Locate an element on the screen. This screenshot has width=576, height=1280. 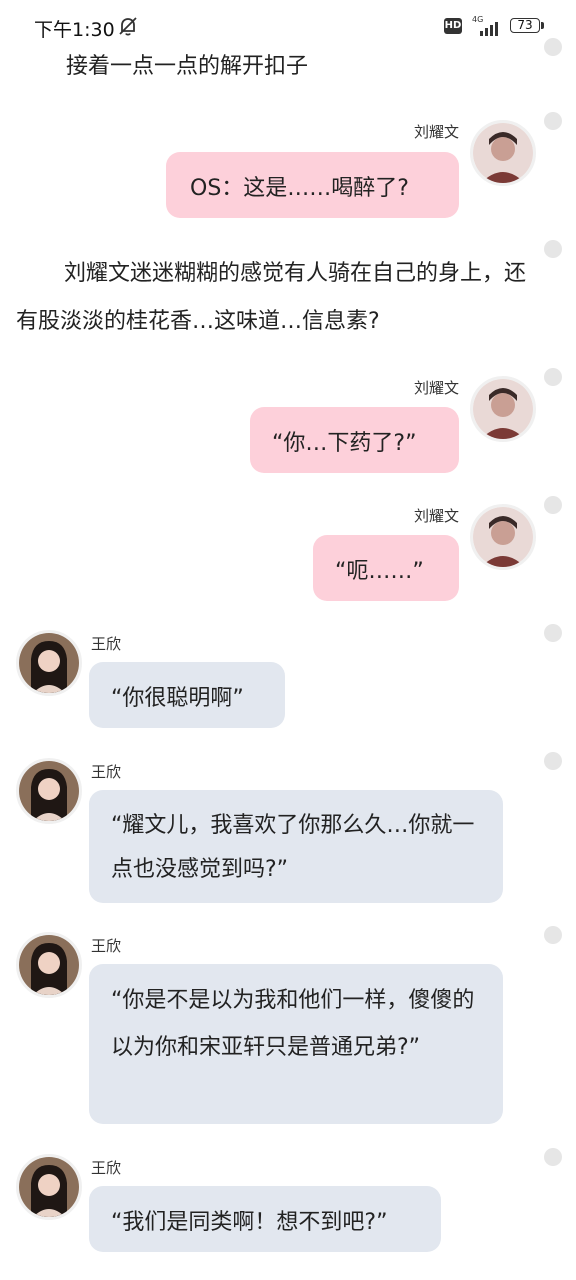
chat-bubble: “你…下药了?” is located at coordinates (354, 440).